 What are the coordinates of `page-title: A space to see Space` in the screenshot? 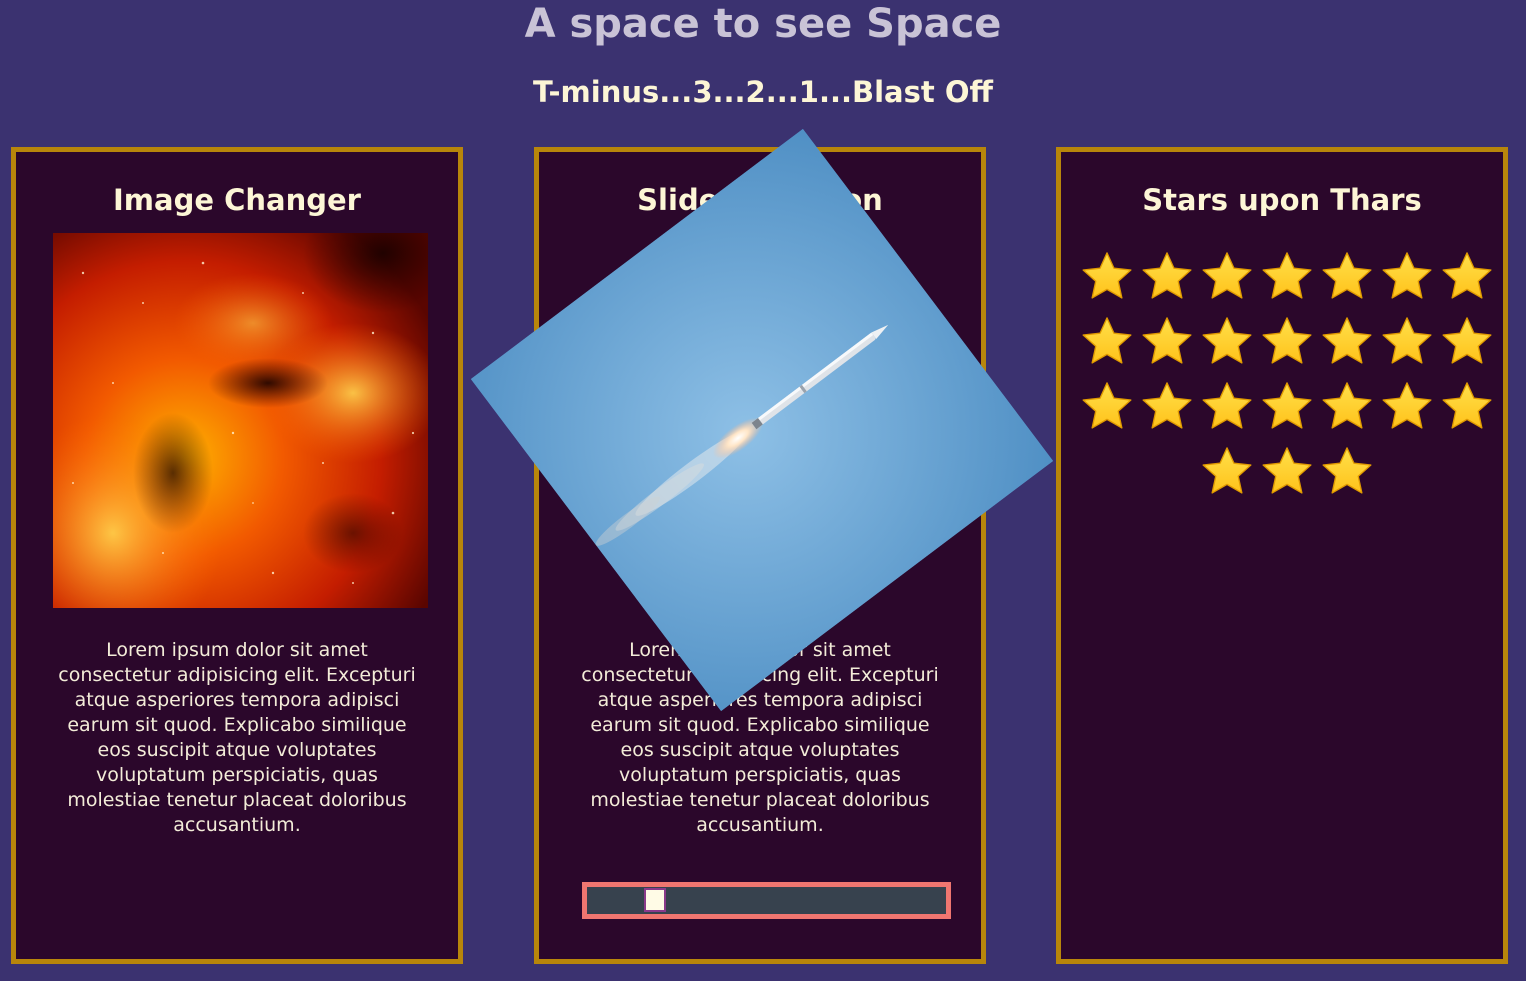 It's located at (763, 24).